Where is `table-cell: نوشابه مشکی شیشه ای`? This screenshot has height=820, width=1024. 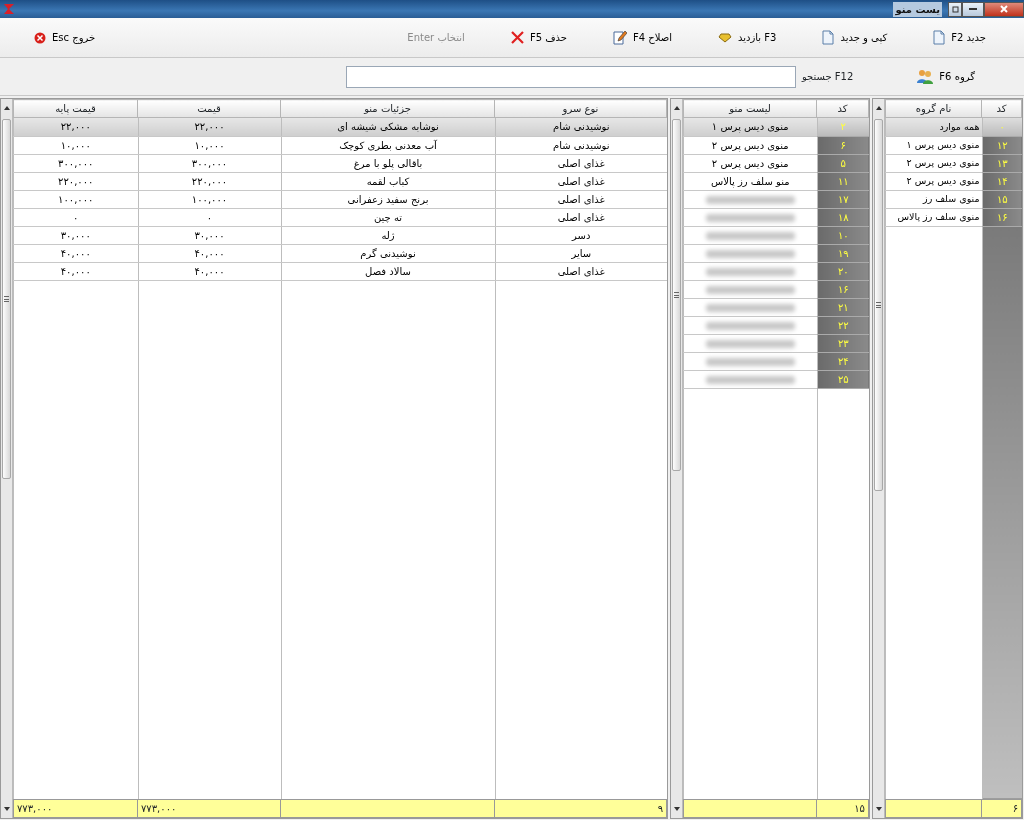
table-cell: نوشابه مشکی شیشه ای is located at coordinates (388, 127).